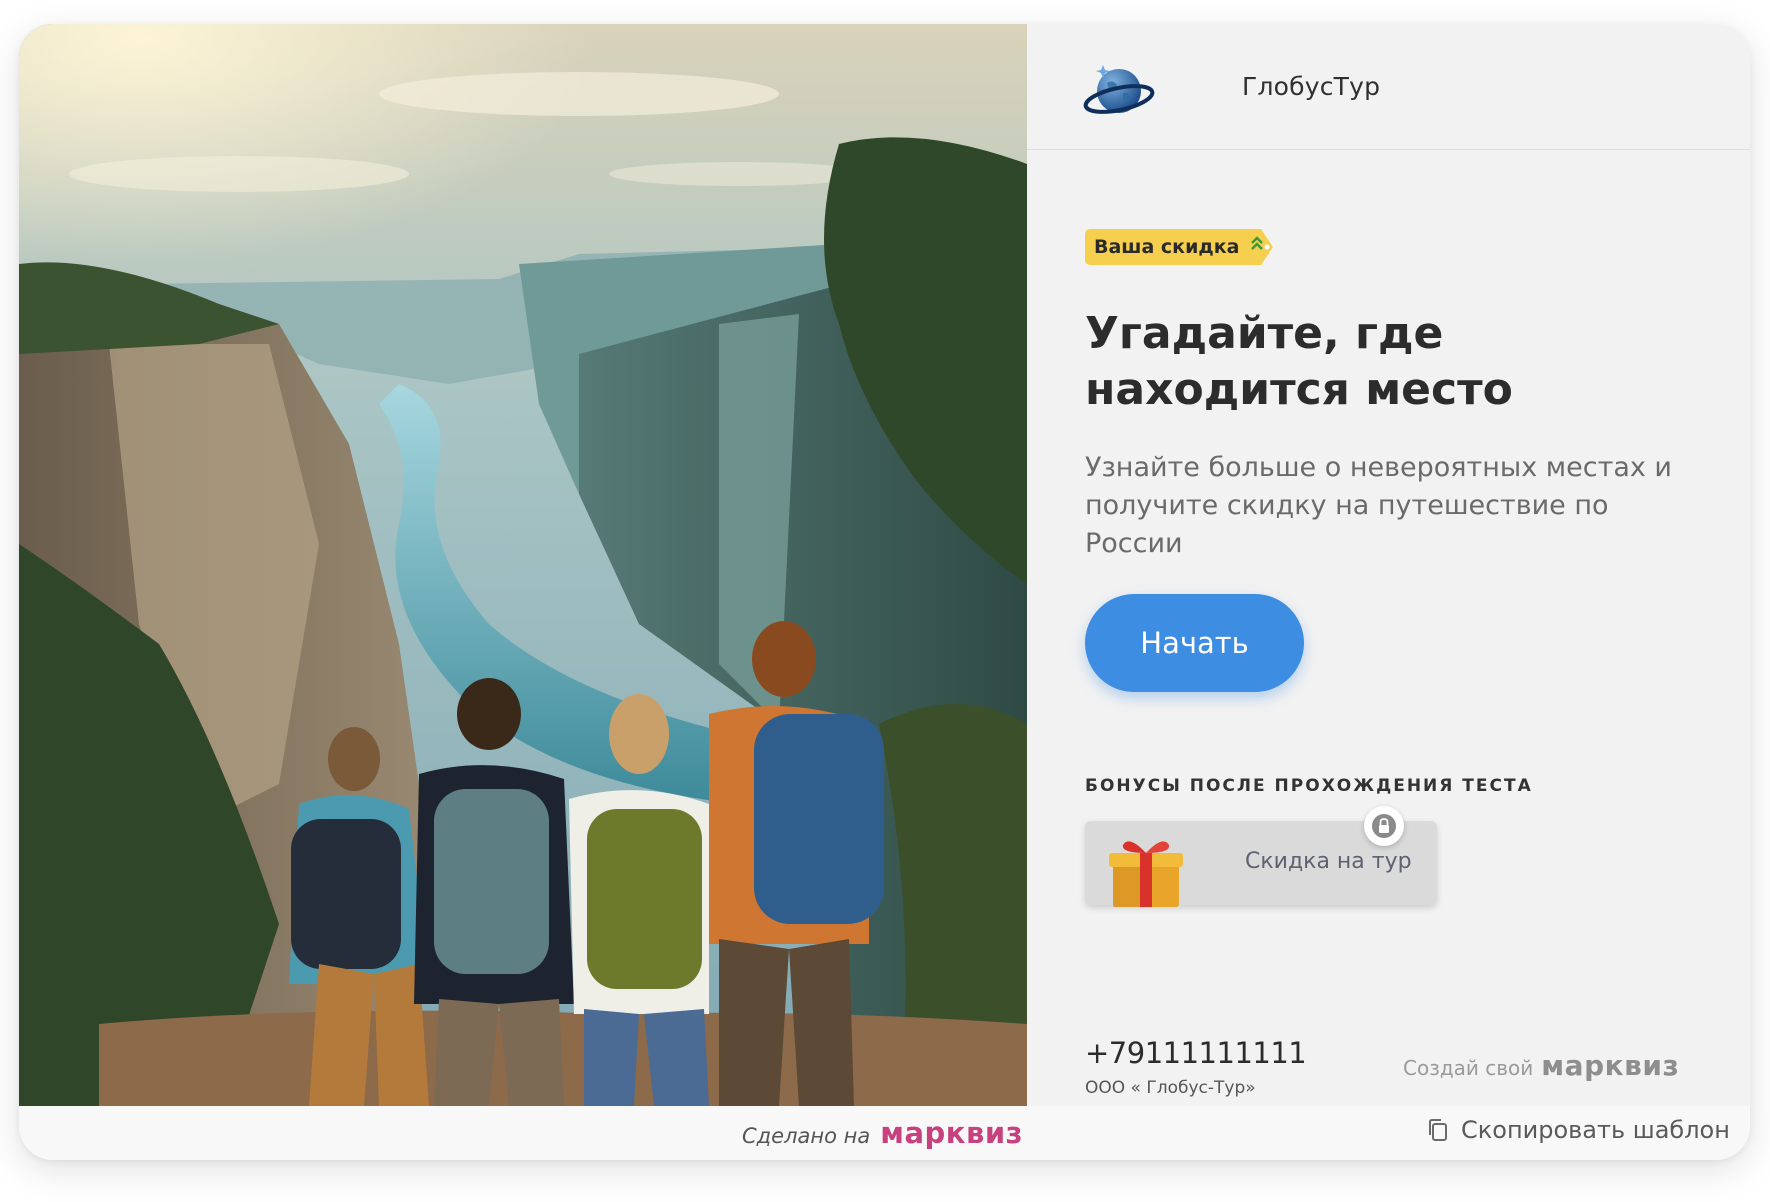 This screenshot has height=1202, width=1770. I want to click on create-own-text: Создай свой, so click(1468, 1068).